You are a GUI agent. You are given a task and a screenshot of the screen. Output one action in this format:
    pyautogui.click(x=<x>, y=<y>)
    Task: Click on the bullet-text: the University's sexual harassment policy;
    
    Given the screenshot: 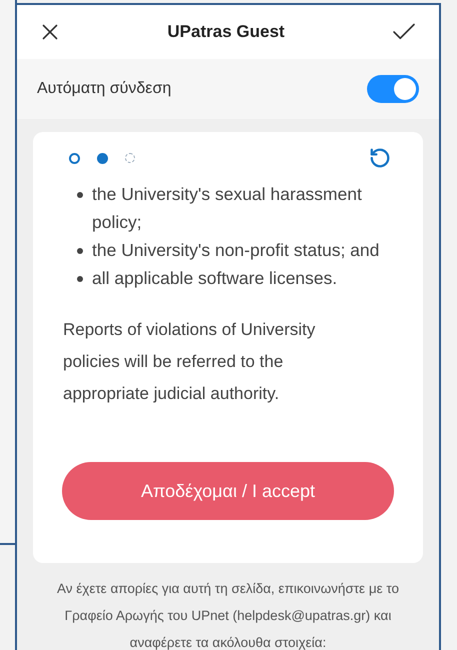 What is the action you would take?
    pyautogui.click(x=227, y=208)
    